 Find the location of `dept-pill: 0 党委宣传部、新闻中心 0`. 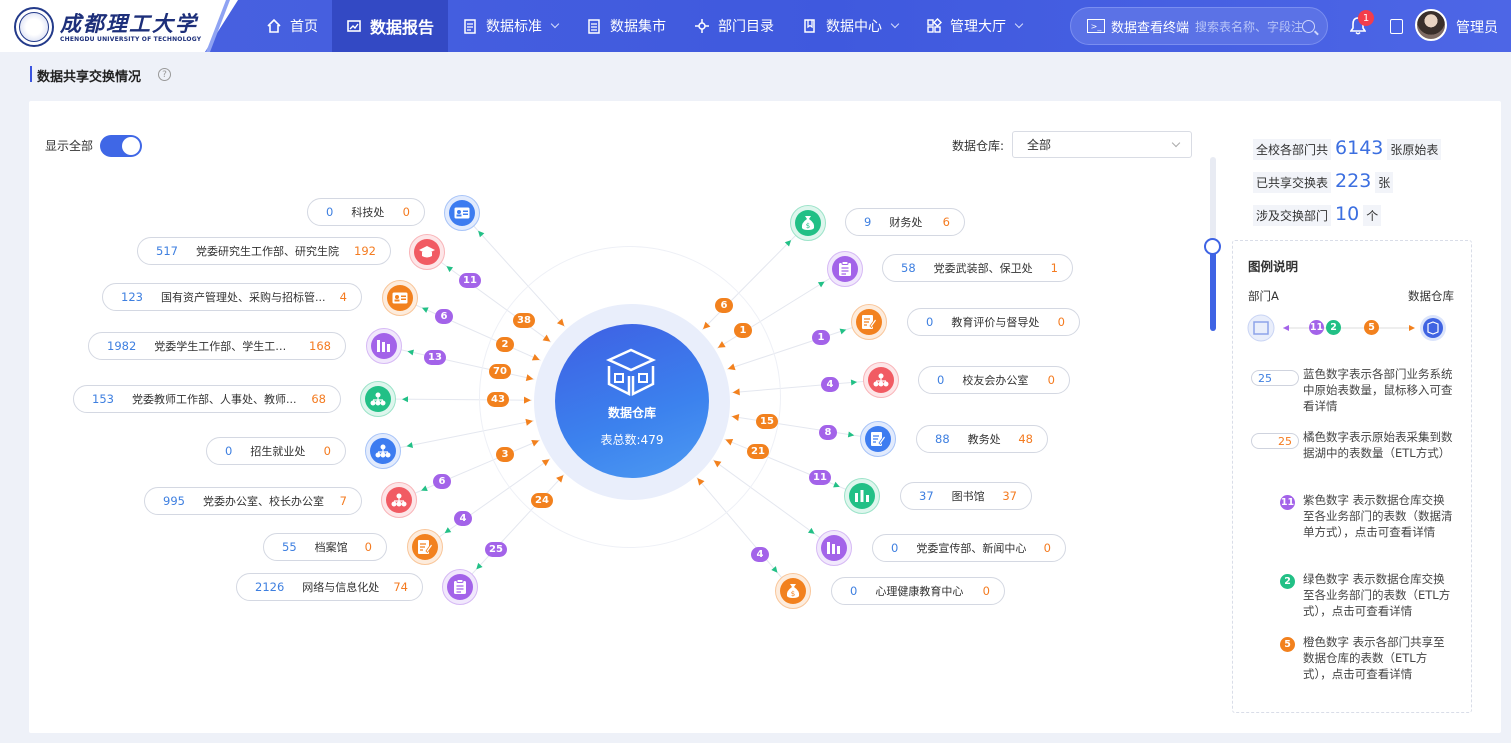

dept-pill: 0 党委宣传部、新闻中心 0 is located at coordinates (969, 548).